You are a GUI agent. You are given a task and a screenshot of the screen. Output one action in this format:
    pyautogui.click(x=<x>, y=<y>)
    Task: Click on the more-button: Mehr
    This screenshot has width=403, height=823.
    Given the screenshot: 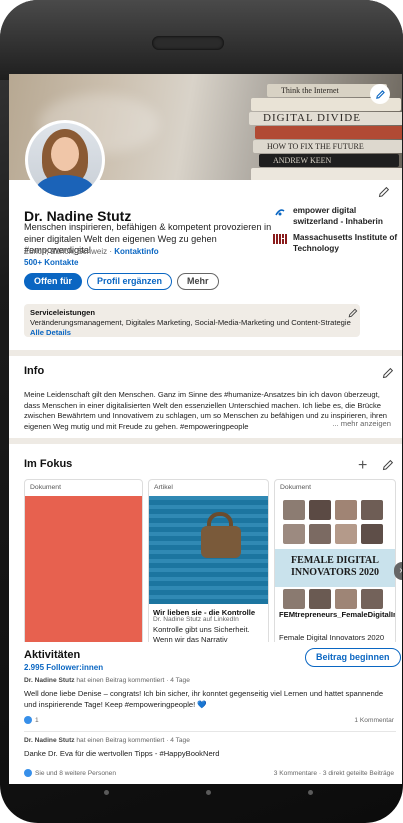 What is the action you would take?
    pyautogui.click(x=198, y=281)
    